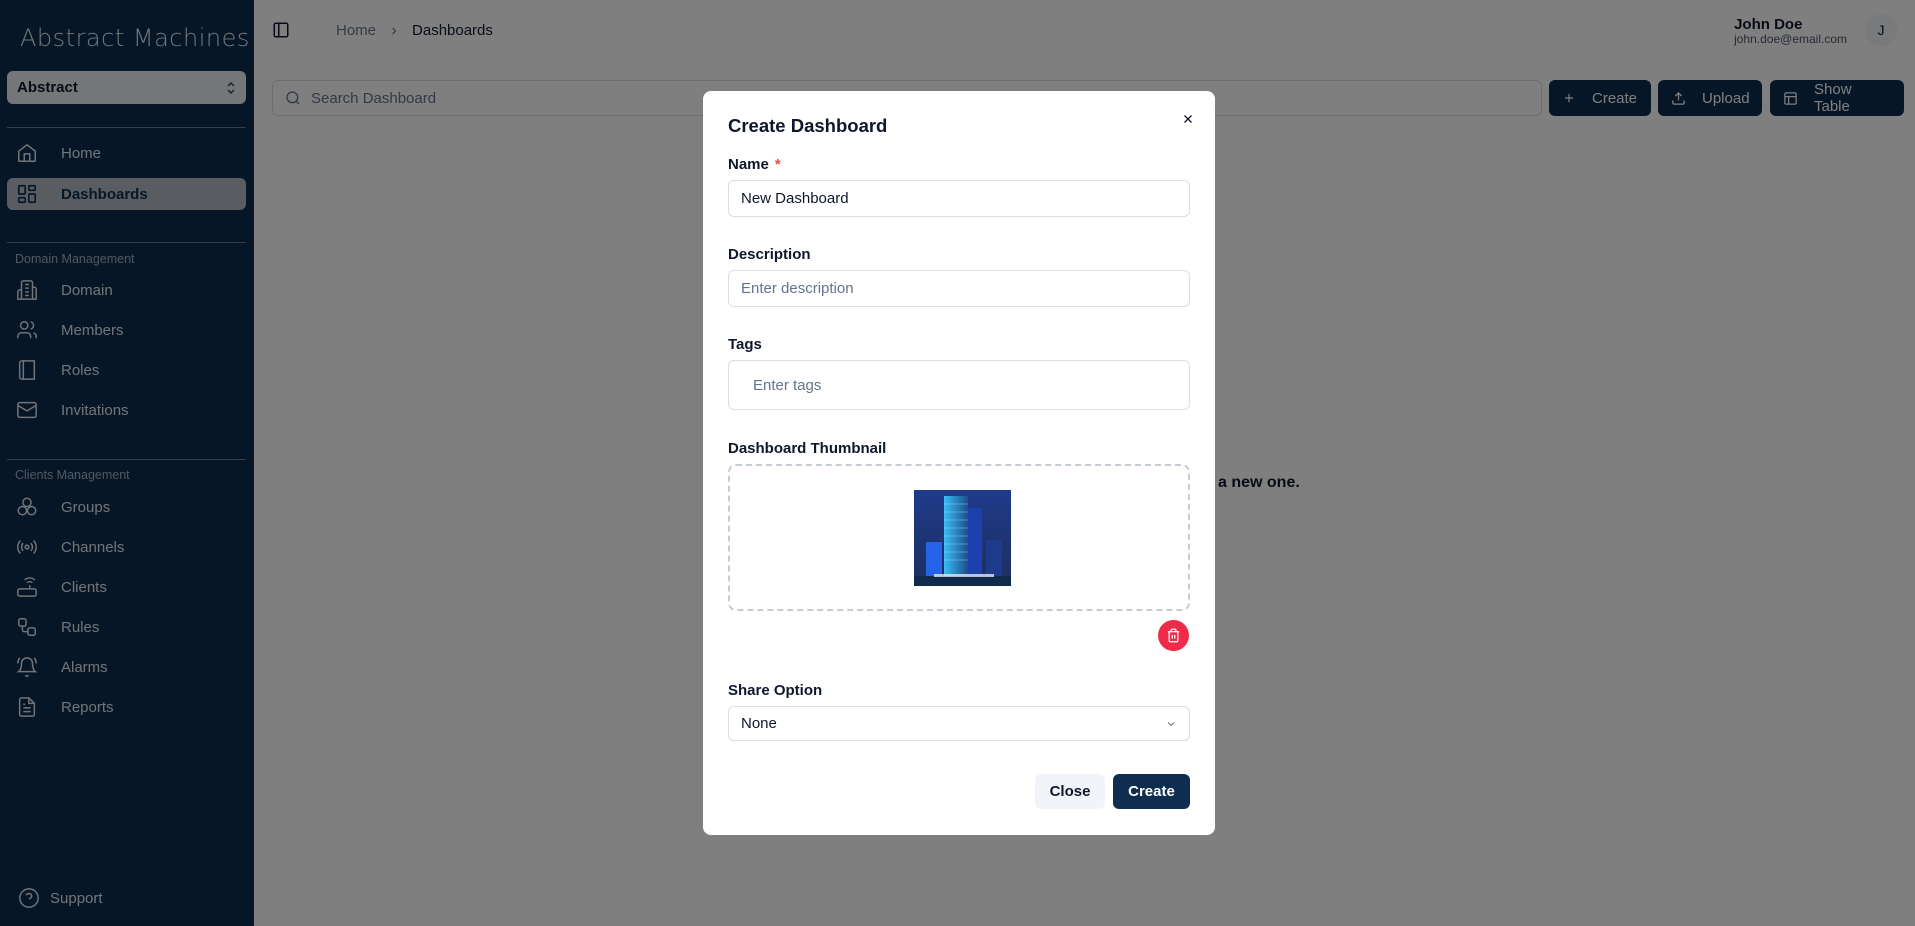  Describe the element at coordinates (959, 385) in the screenshot. I see `tags-field: Enter tags` at that location.